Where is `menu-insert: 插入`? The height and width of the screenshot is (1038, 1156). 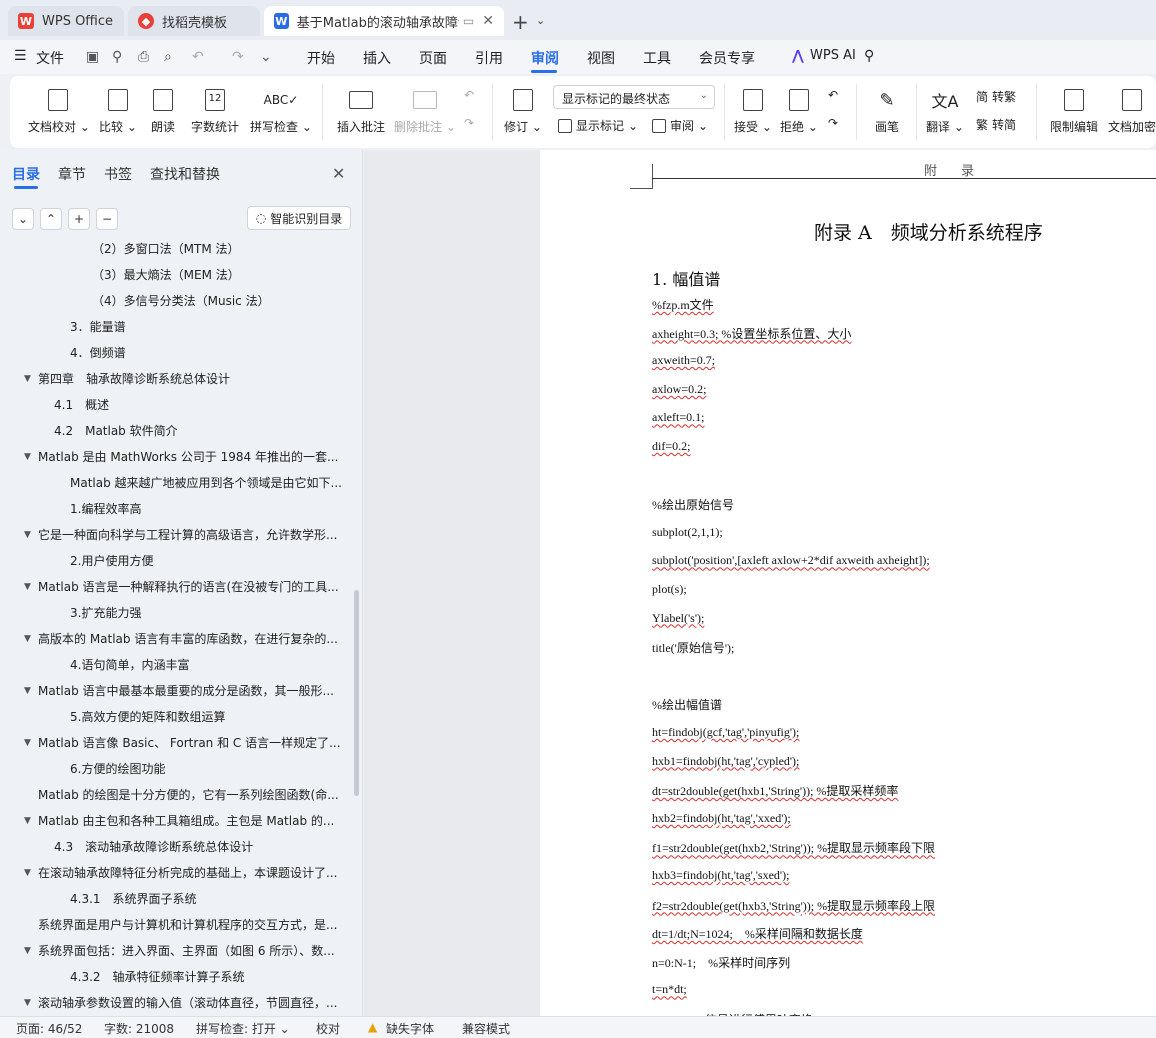
menu-insert: 插入 is located at coordinates (377, 58).